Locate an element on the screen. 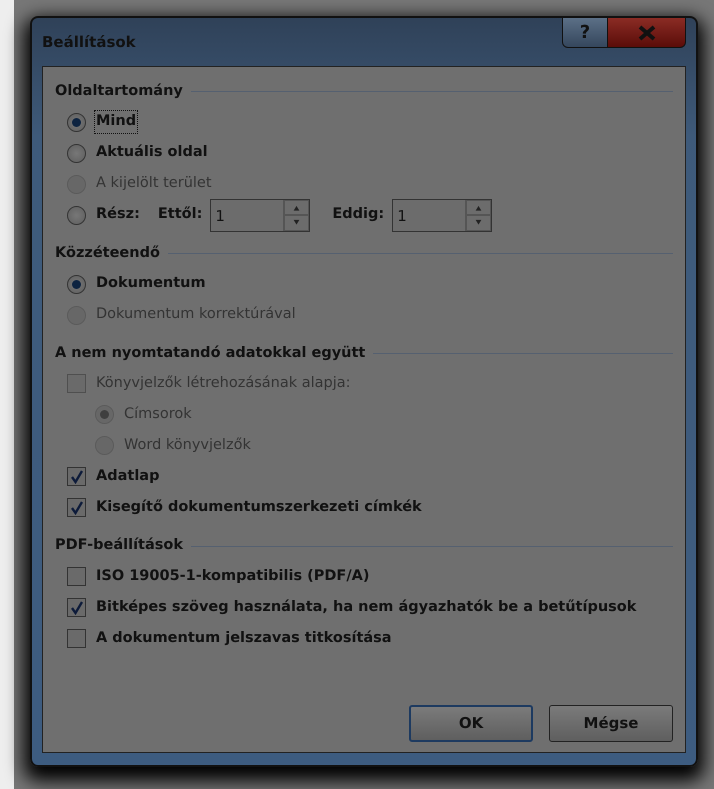 The height and width of the screenshot is (789, 714). option-label: A dokumentum jelszavas titkosítása is located at coordinates (244, 638).